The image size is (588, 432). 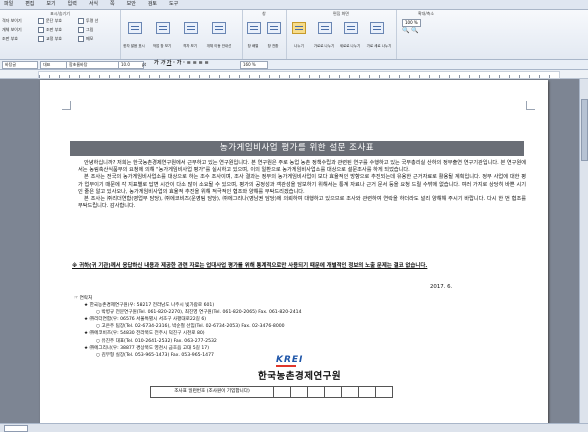 I want to click on font-lang-select: 대표, so click(x=54, y=65).